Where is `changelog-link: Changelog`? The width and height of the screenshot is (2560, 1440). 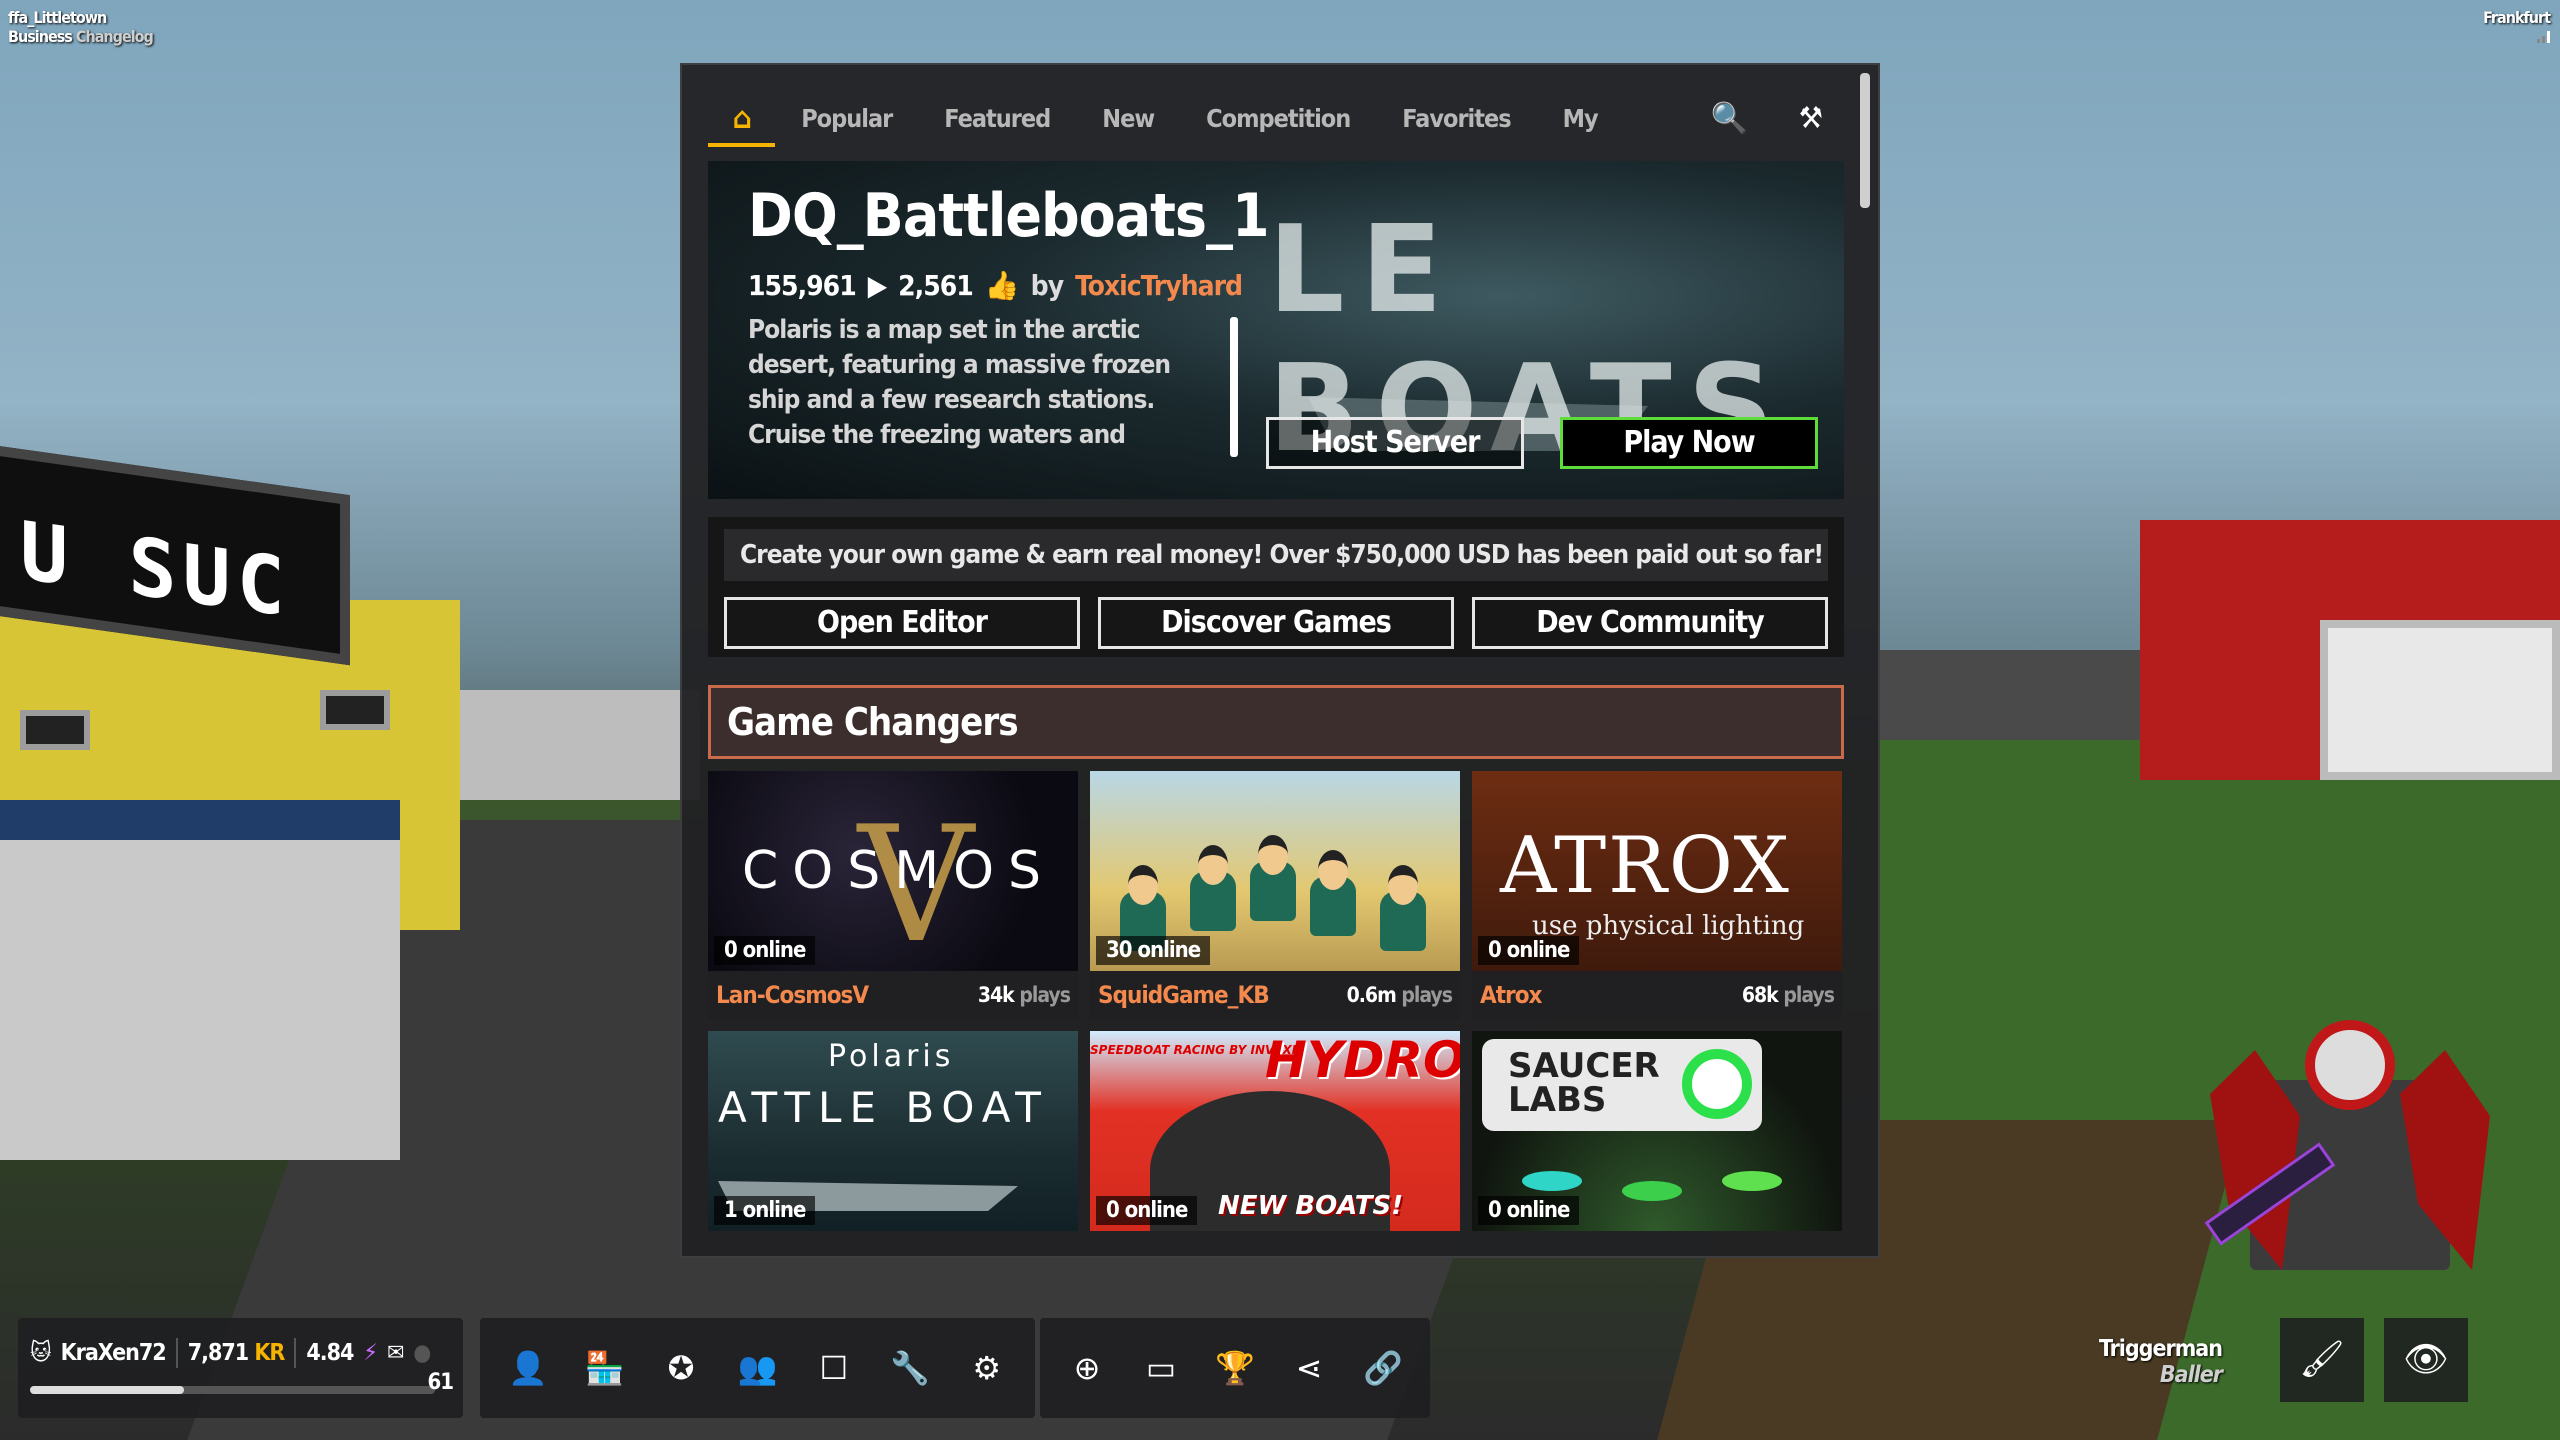
changelog-link: Changelog is located at coordinates (115, 36).